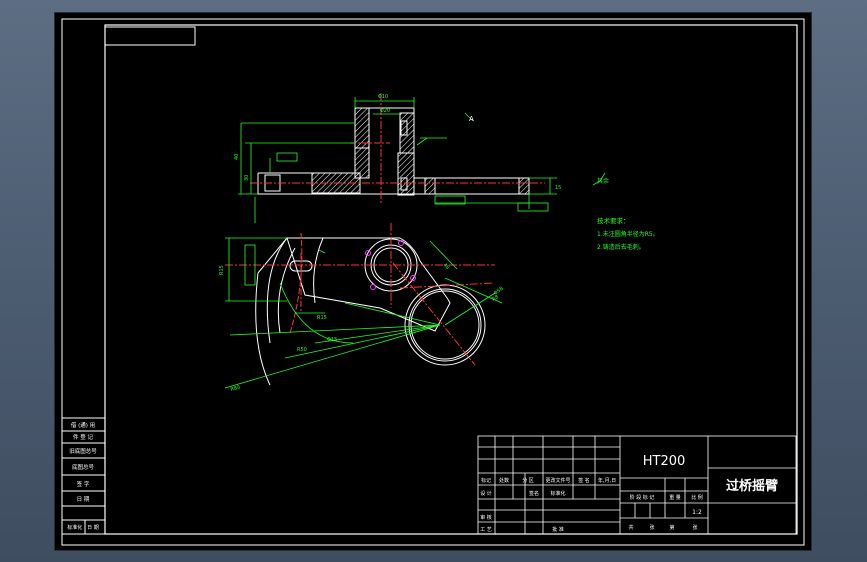  What do you see at coordinates (486, 480) in the screenshot?
I see `tb-header-0: 标记` at bounding box center [486, 480].